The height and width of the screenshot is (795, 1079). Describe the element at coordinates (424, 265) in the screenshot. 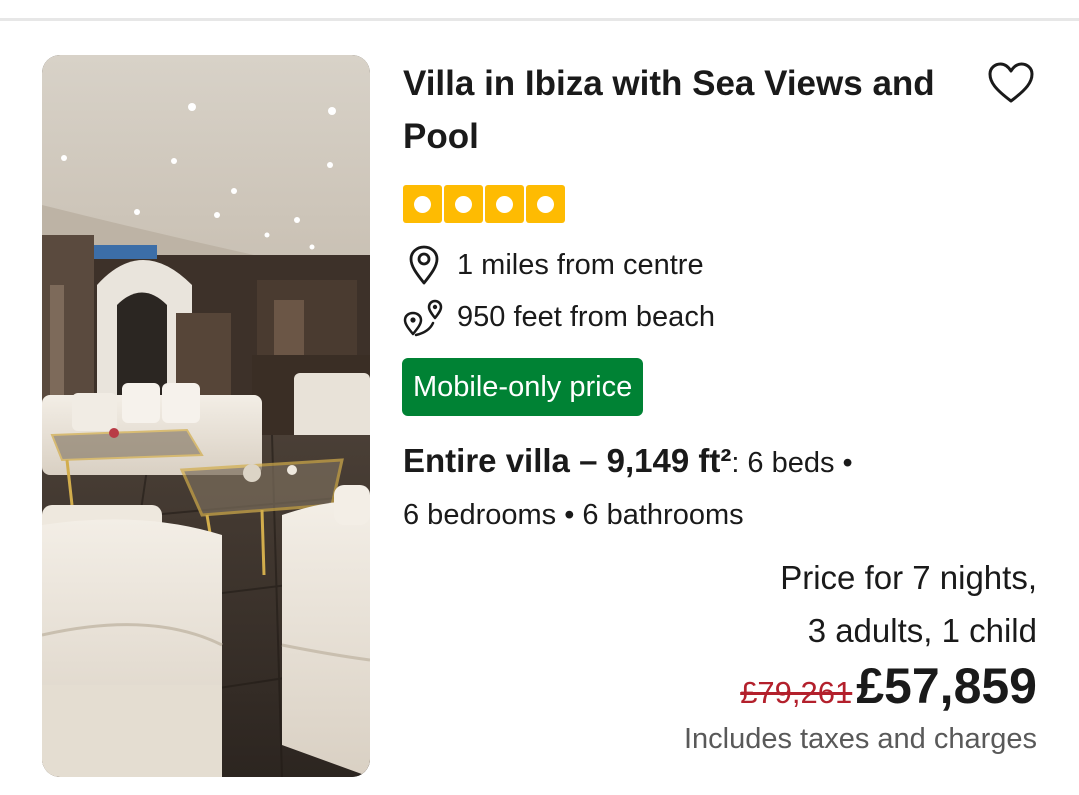

I see `map-pin-icon` at that location.